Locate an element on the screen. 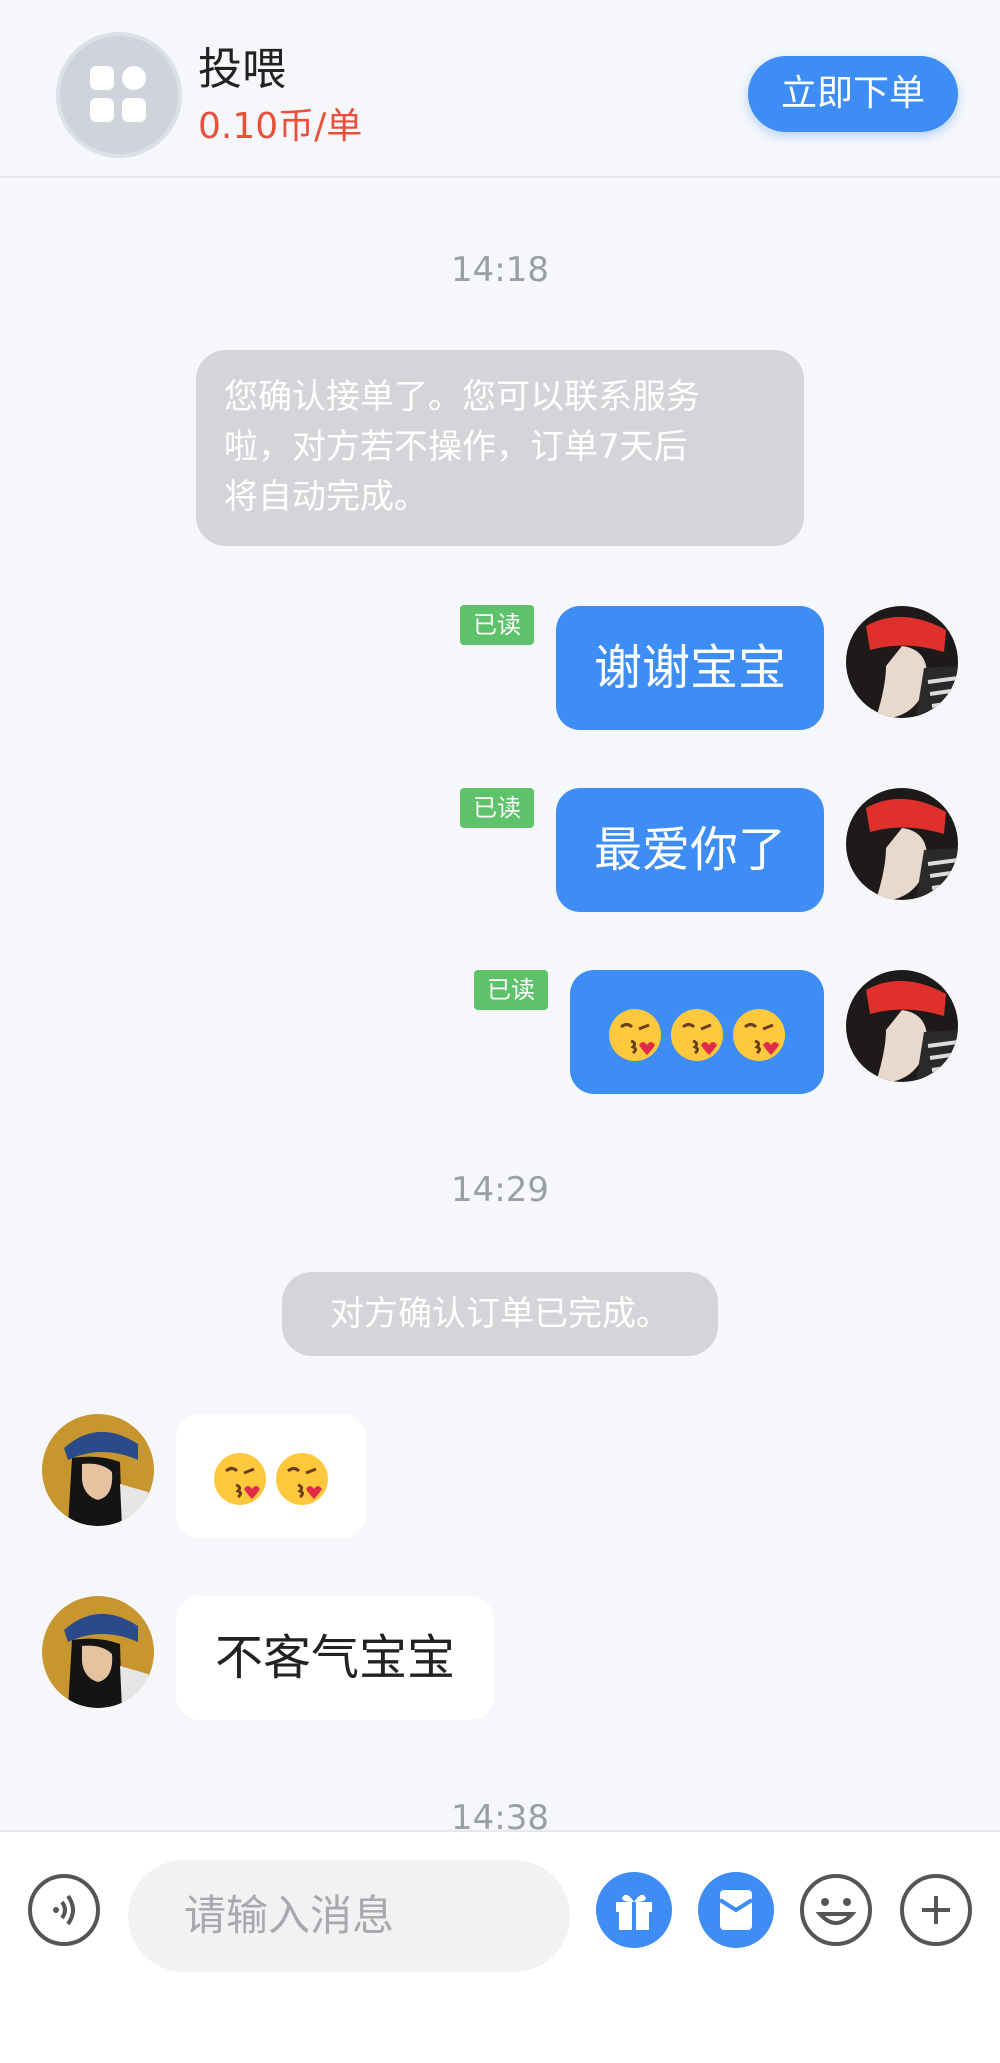 This screenshot has width=1000, height=2063. system-message-line: 啦，对方若不操作，订单7天后 is located at coordinates (456, 447).